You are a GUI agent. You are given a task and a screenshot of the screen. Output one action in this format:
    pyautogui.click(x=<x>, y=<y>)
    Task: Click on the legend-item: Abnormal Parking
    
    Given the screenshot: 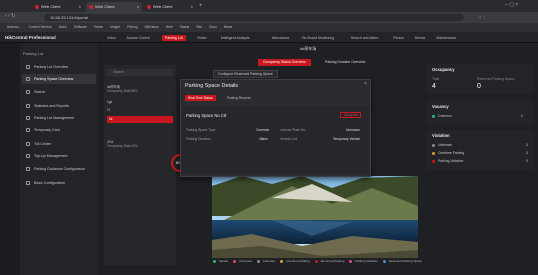 What is the action you would take?
    pyautogui.click(x=329, y=261)
    